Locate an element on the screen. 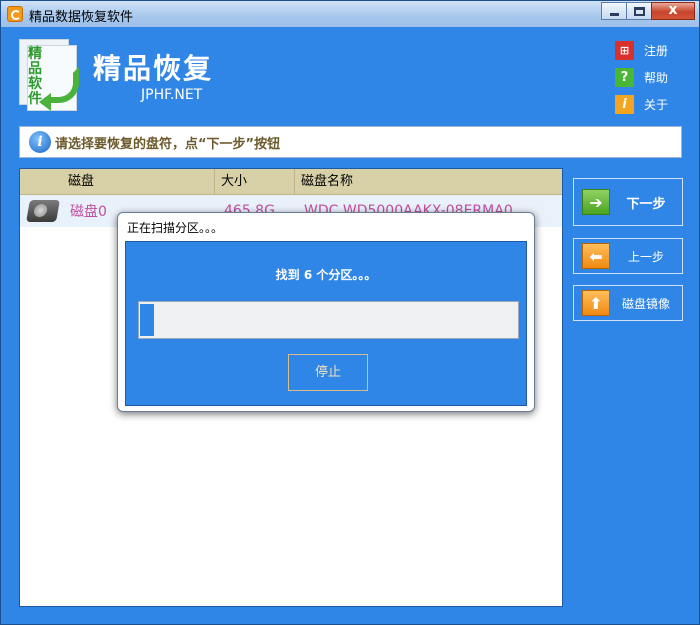 The height and width of the screenshot is (625, 700). column-size: 大小 is located at coordinates (255, 182).